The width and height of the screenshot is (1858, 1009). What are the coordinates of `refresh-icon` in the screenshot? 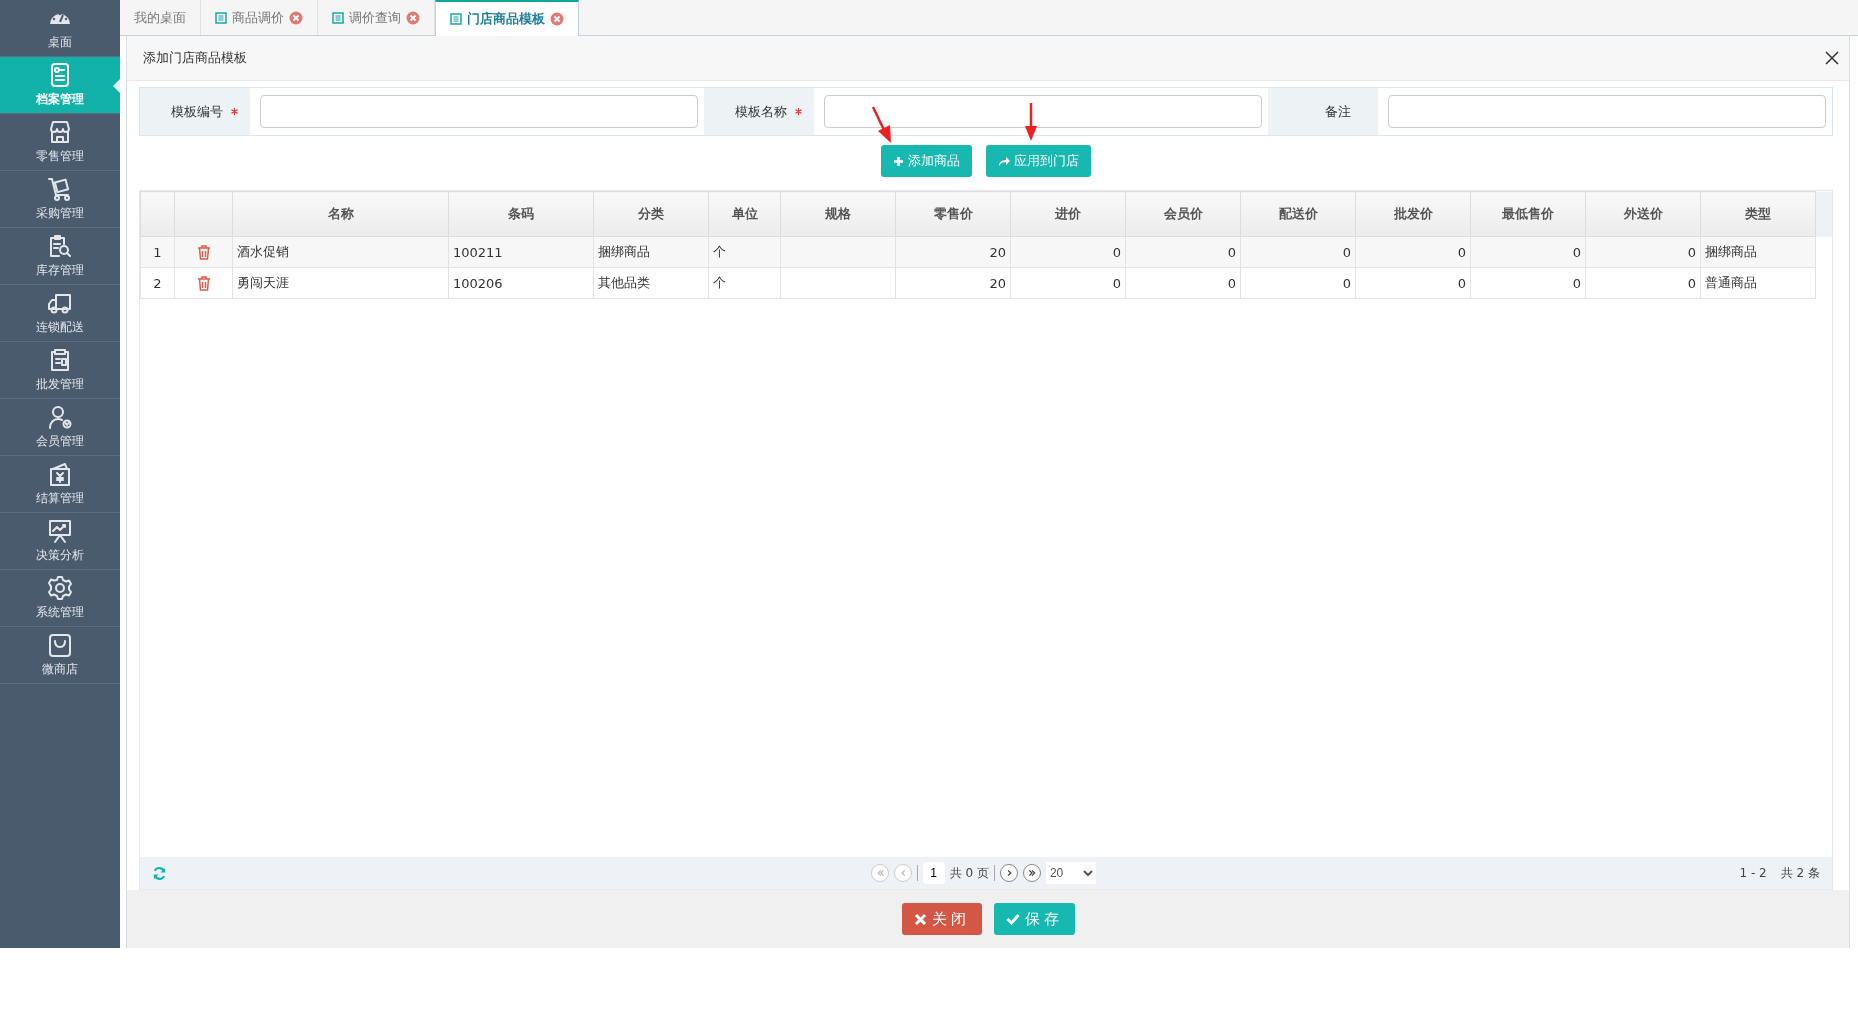 It's located at (159, 873).